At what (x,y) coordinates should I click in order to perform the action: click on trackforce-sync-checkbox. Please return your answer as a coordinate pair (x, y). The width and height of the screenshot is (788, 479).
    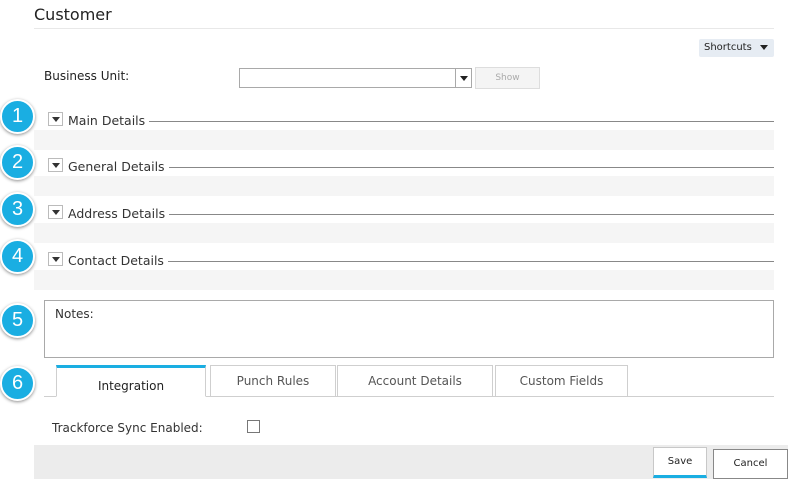
    Looking at the image, I should click on (253, 426).